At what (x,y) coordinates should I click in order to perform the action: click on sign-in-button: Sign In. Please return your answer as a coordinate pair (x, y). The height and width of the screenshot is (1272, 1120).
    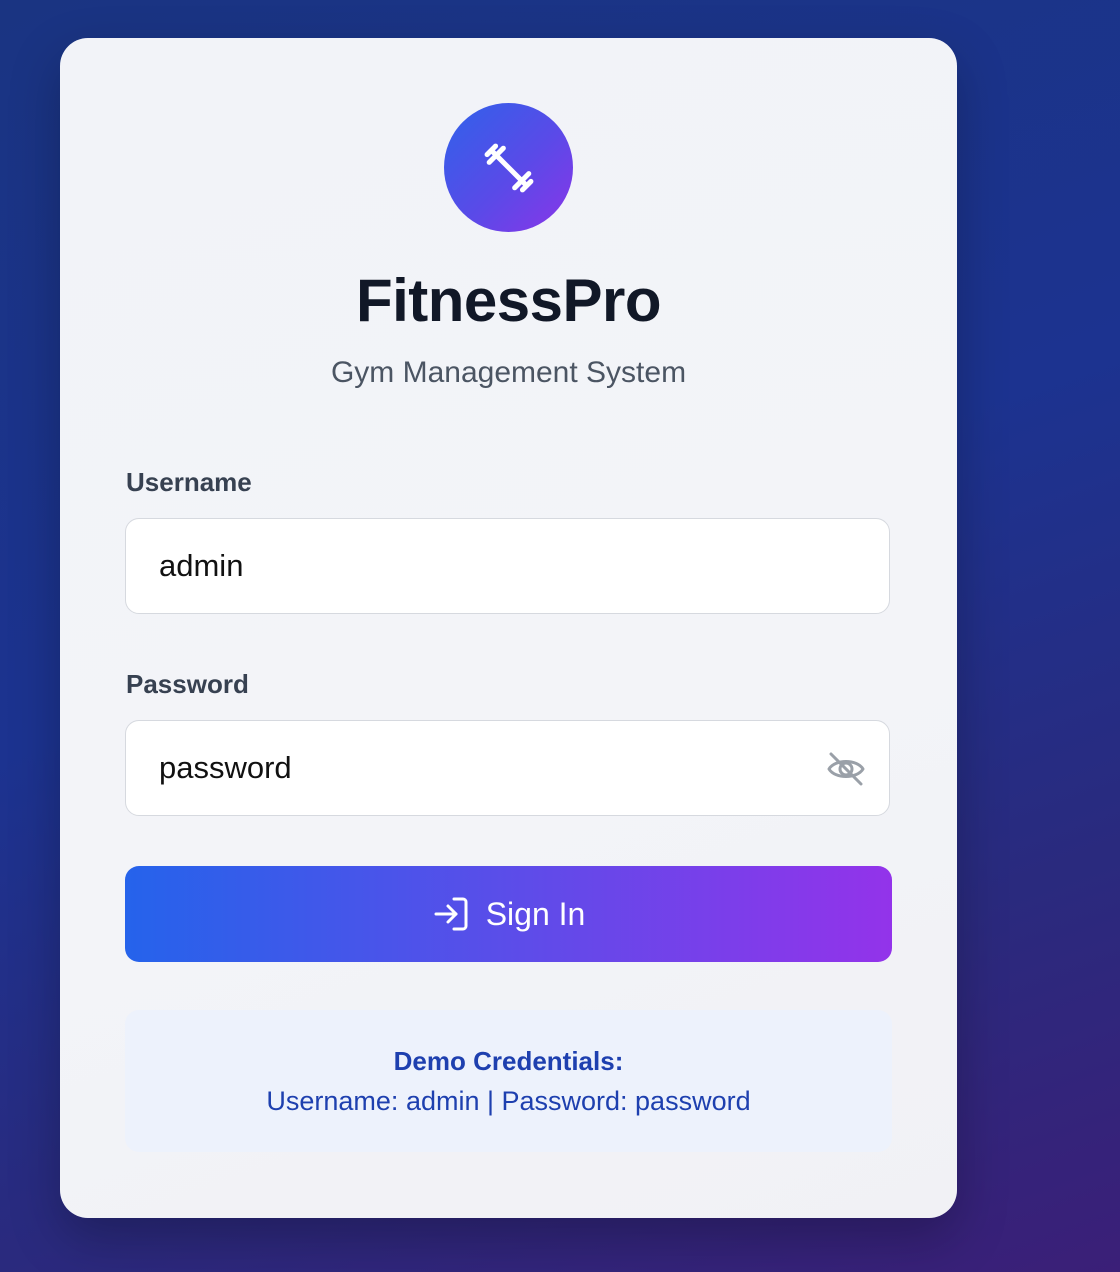
    Looking at the image, I should click on (508, 914).